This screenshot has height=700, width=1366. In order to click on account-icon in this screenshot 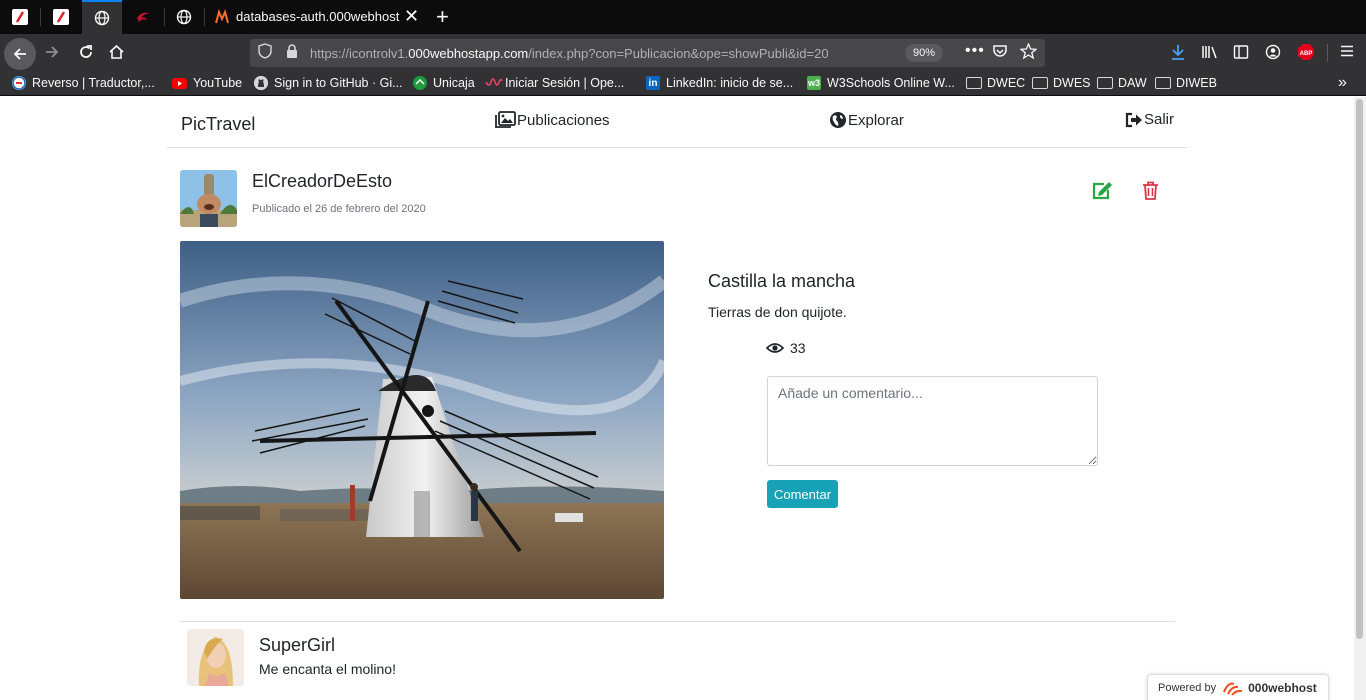, I will do `click(1273, 54)`.